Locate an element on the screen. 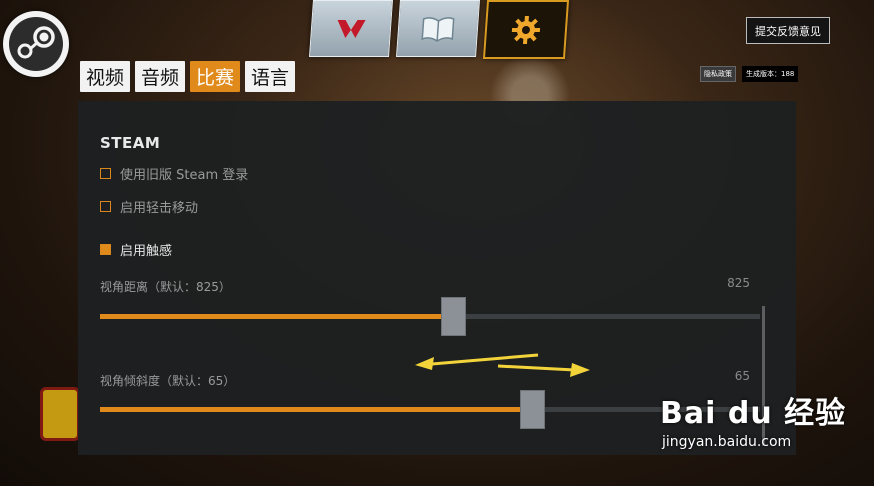 This screenshot has height=486, width=874. annotation-arrows-icon is located at coordinates (502, 365).